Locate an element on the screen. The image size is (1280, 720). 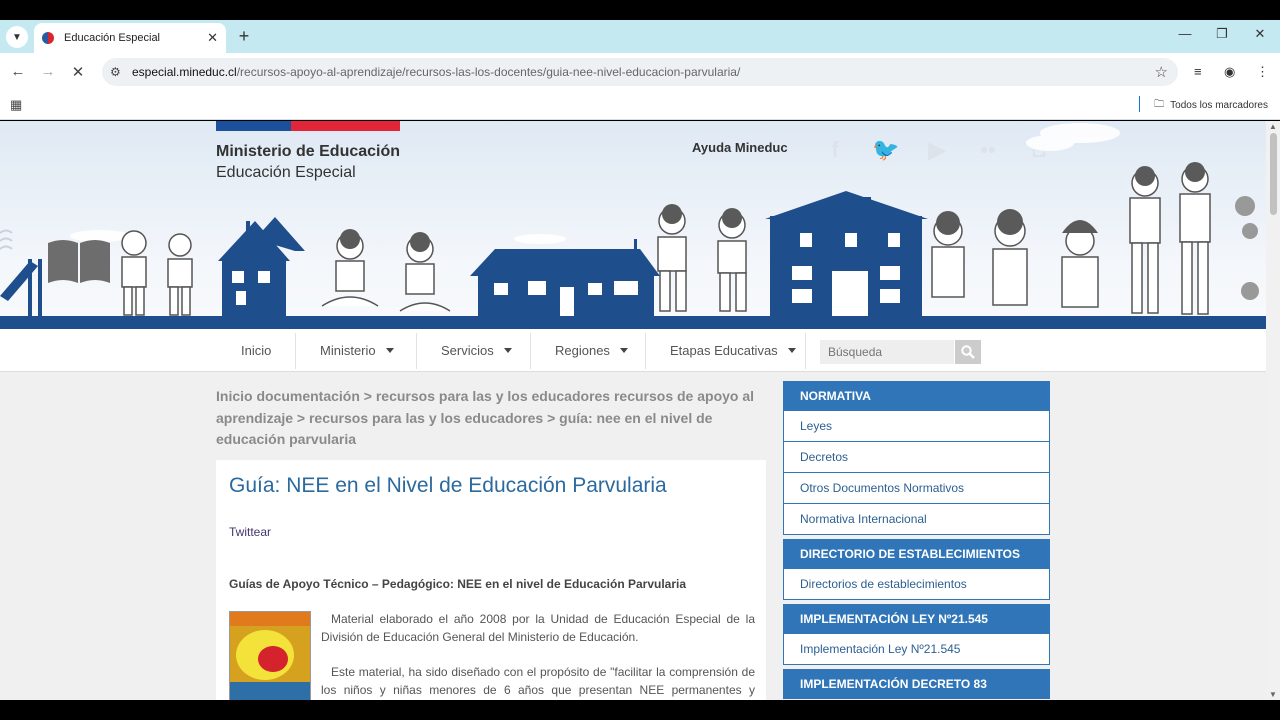
bookmarks-bar: ▦ 🗀 Todos los marcadores is located at coordinates (640, 105).